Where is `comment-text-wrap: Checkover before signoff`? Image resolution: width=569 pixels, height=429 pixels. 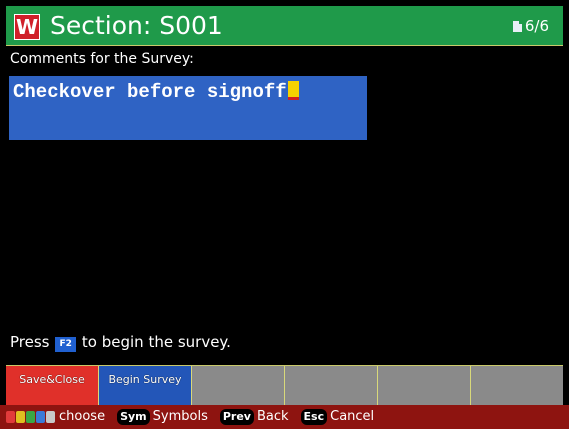 comment-text-wrap: Checkover before signoff is located at coordinates (156, 92).